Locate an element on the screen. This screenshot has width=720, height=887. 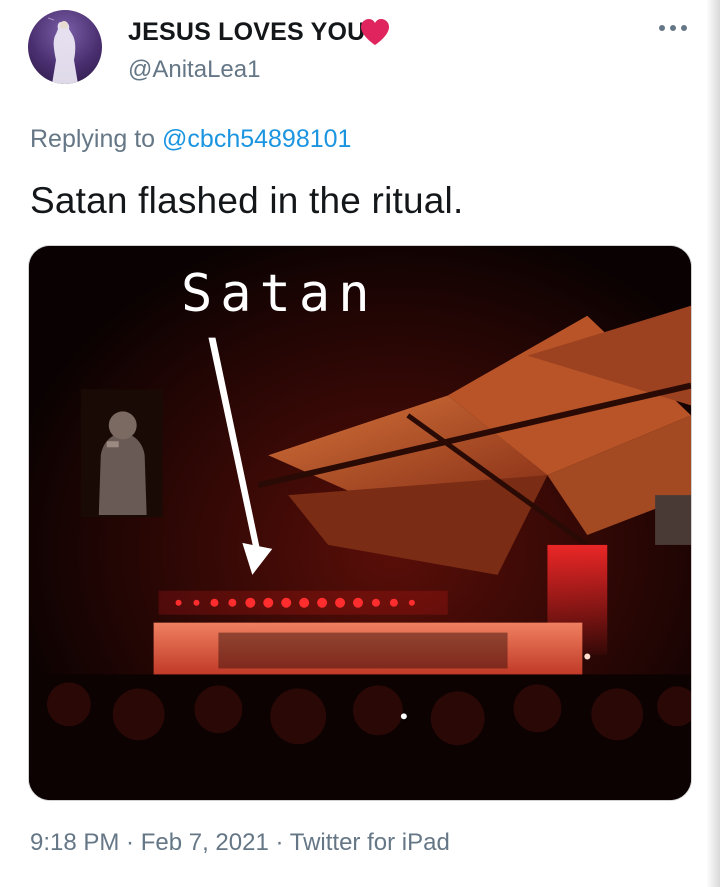
tweet-text: Satan flashed in the ritual. is located at coordinates (247, 200).